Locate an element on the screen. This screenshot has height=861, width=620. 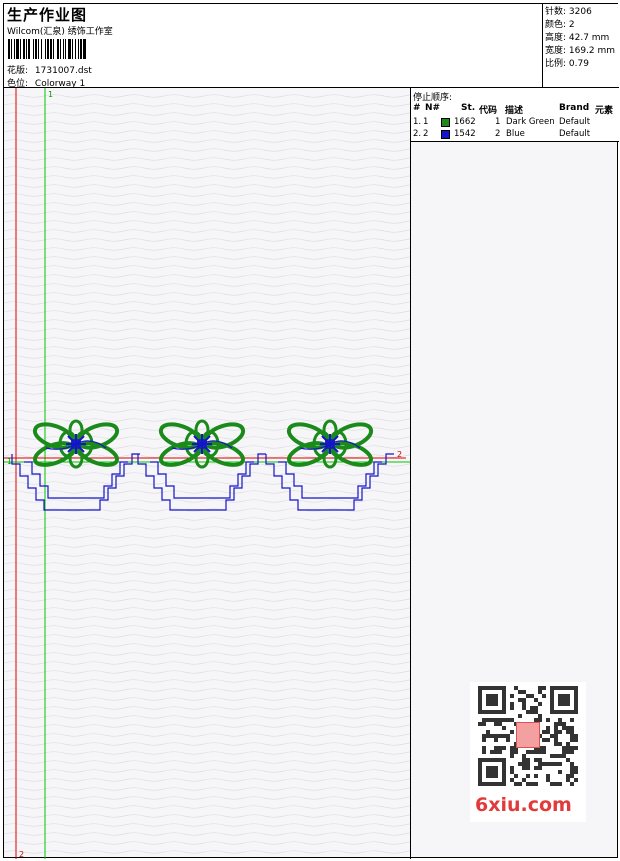
watermark-text: 6xiu.com is located at coordinates (523, 805).